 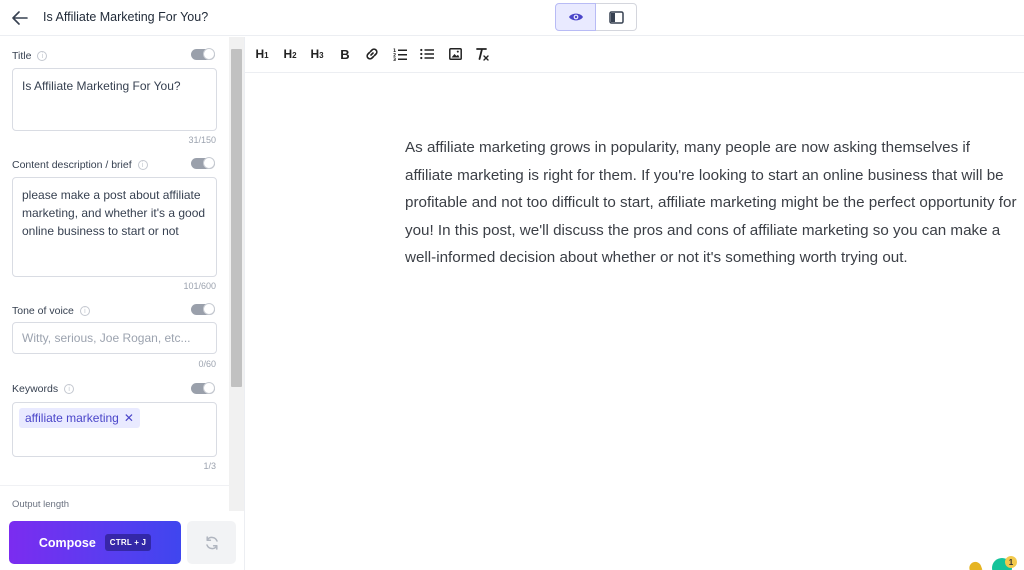 I want to click on heading-1-label: H, so click(x=260, y=54).